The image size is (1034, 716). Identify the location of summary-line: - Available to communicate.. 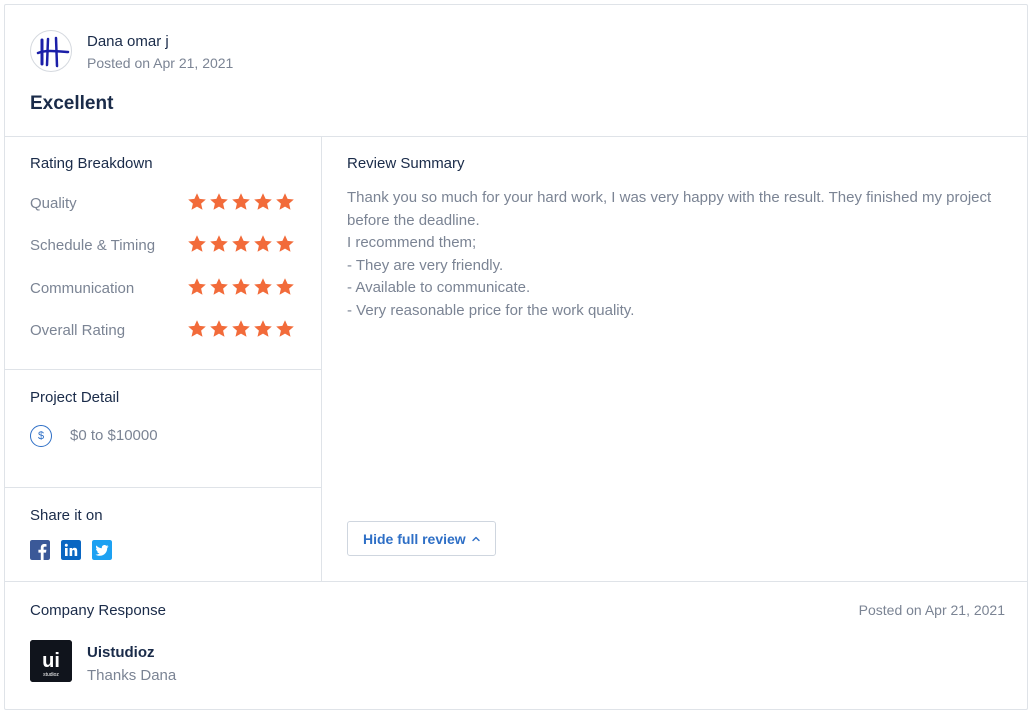
(439, 287).